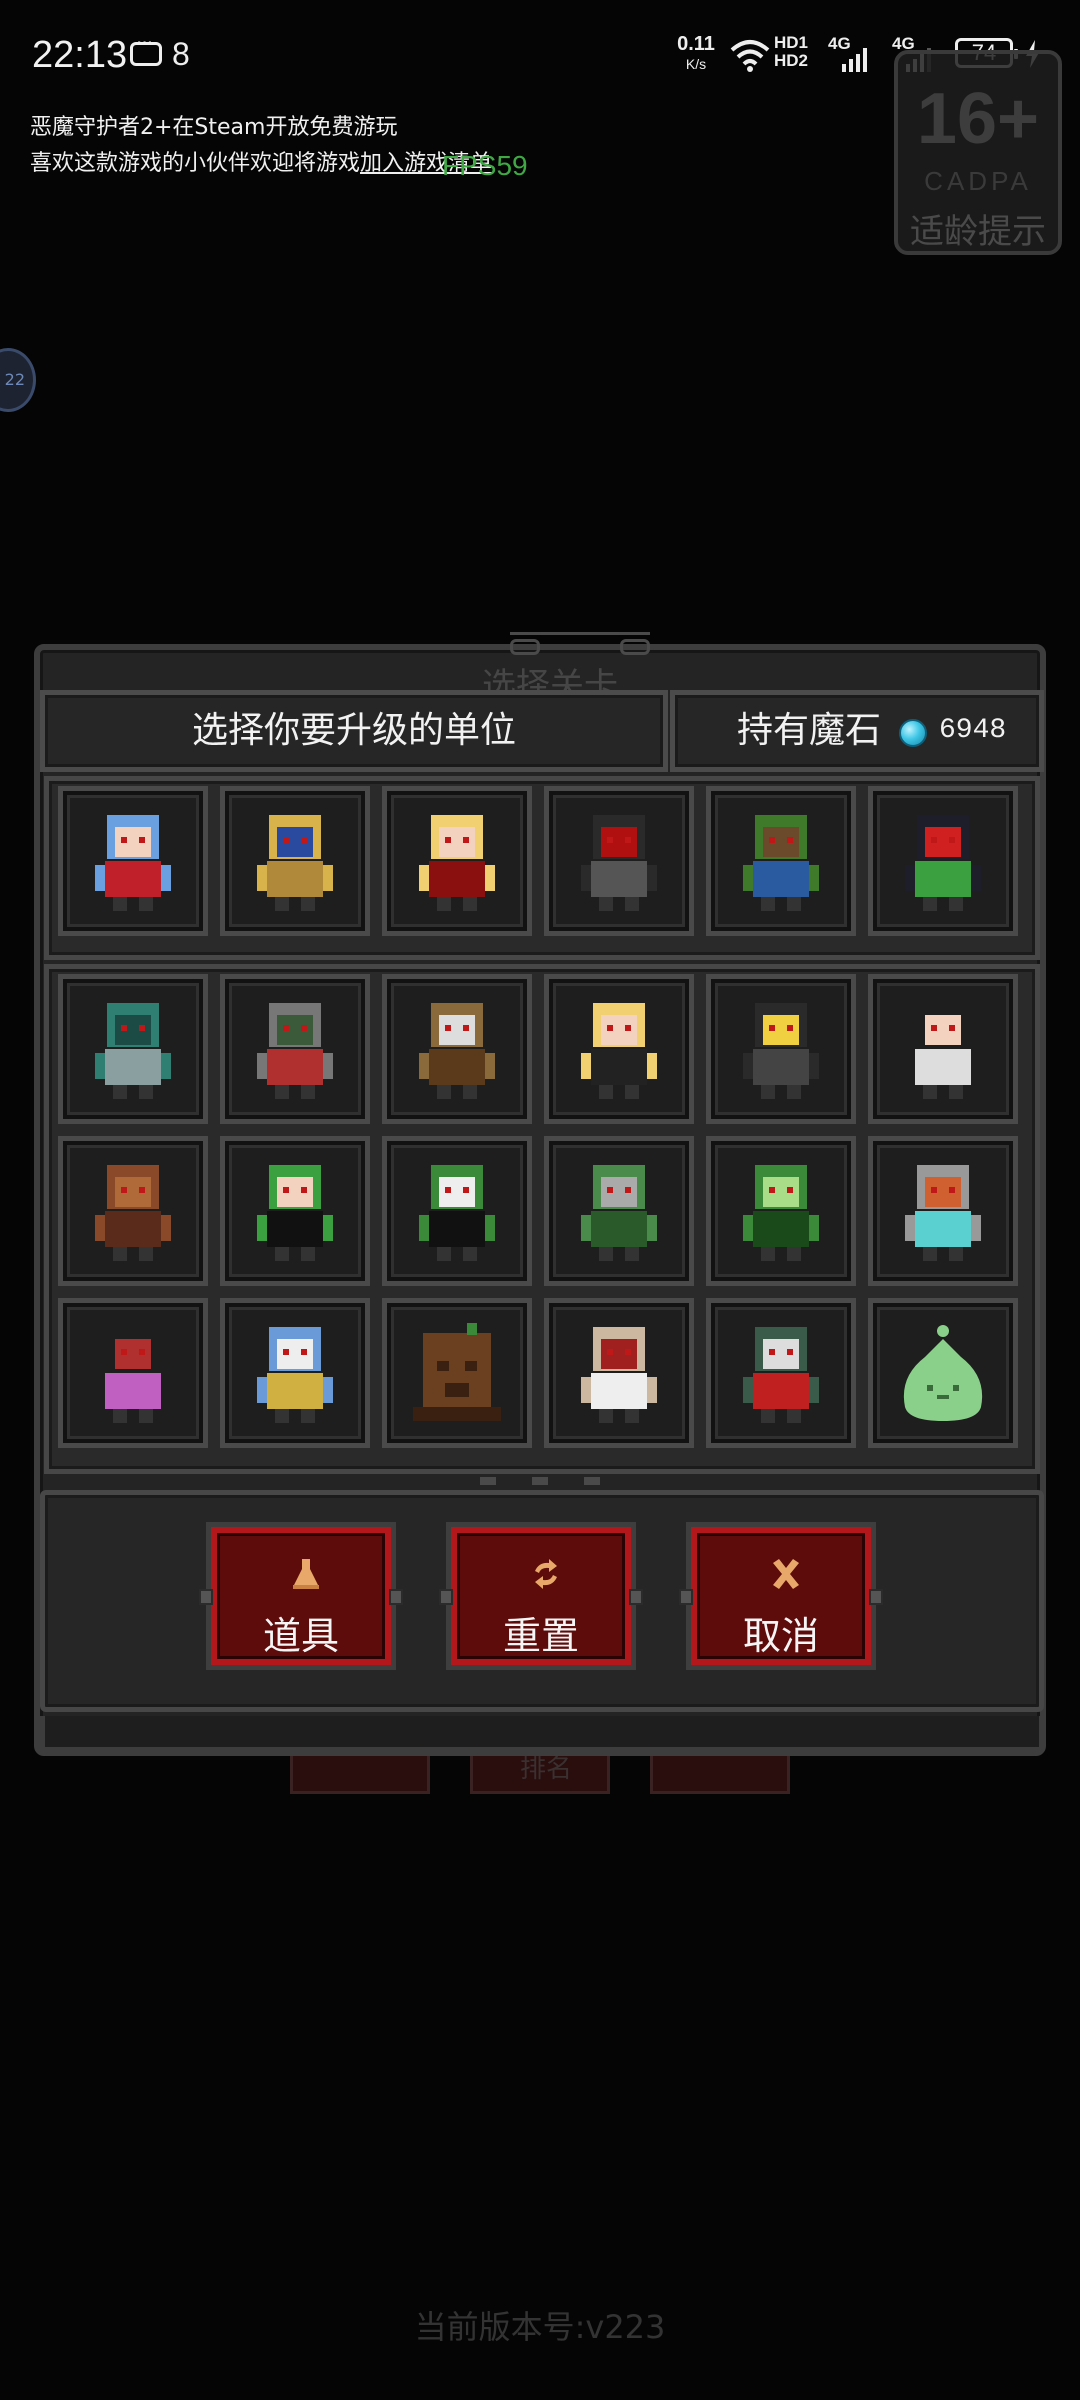 This screenshot has width=1080, height=2400. I want to click on floating-assistant-ball: 22, so click(18, 380).